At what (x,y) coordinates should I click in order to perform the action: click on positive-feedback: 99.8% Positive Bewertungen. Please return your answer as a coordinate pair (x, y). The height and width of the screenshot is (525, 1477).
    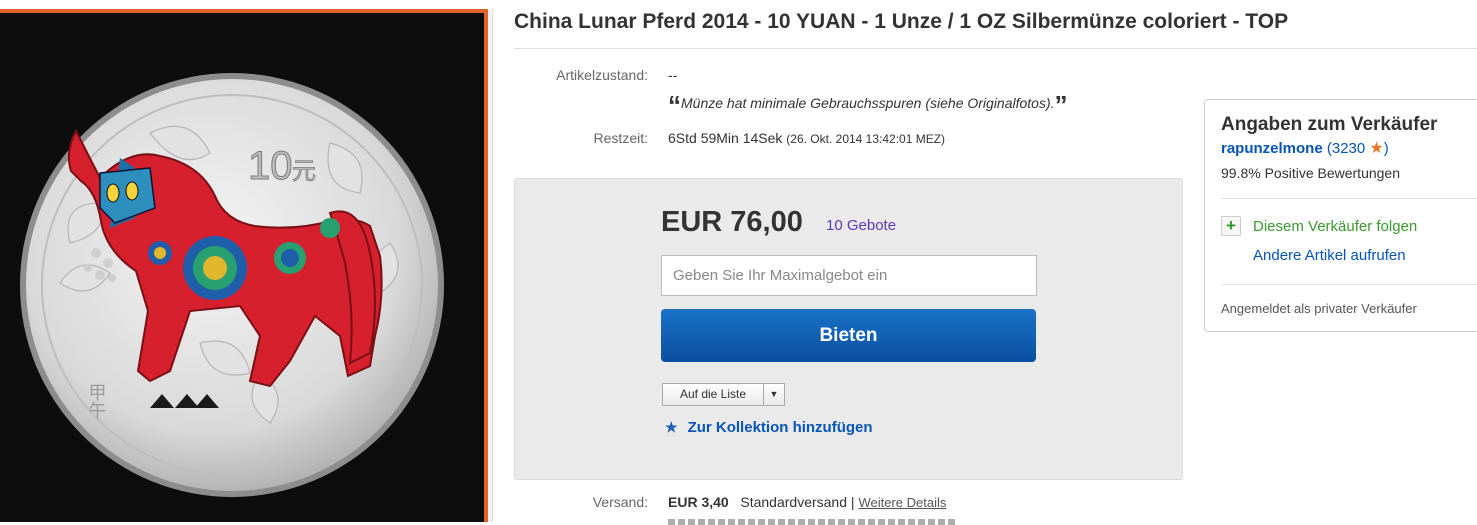
    Looking at the image, I should click on (1310, 173).